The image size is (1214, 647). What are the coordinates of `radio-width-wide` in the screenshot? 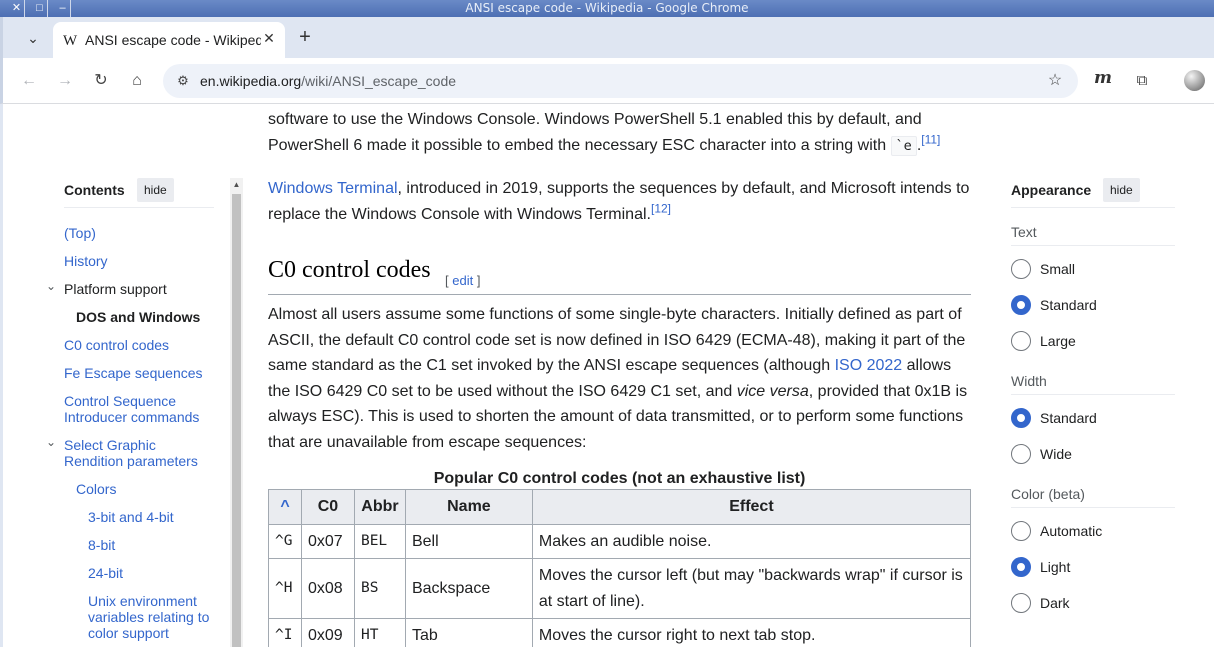 It's located at (1021, 454).